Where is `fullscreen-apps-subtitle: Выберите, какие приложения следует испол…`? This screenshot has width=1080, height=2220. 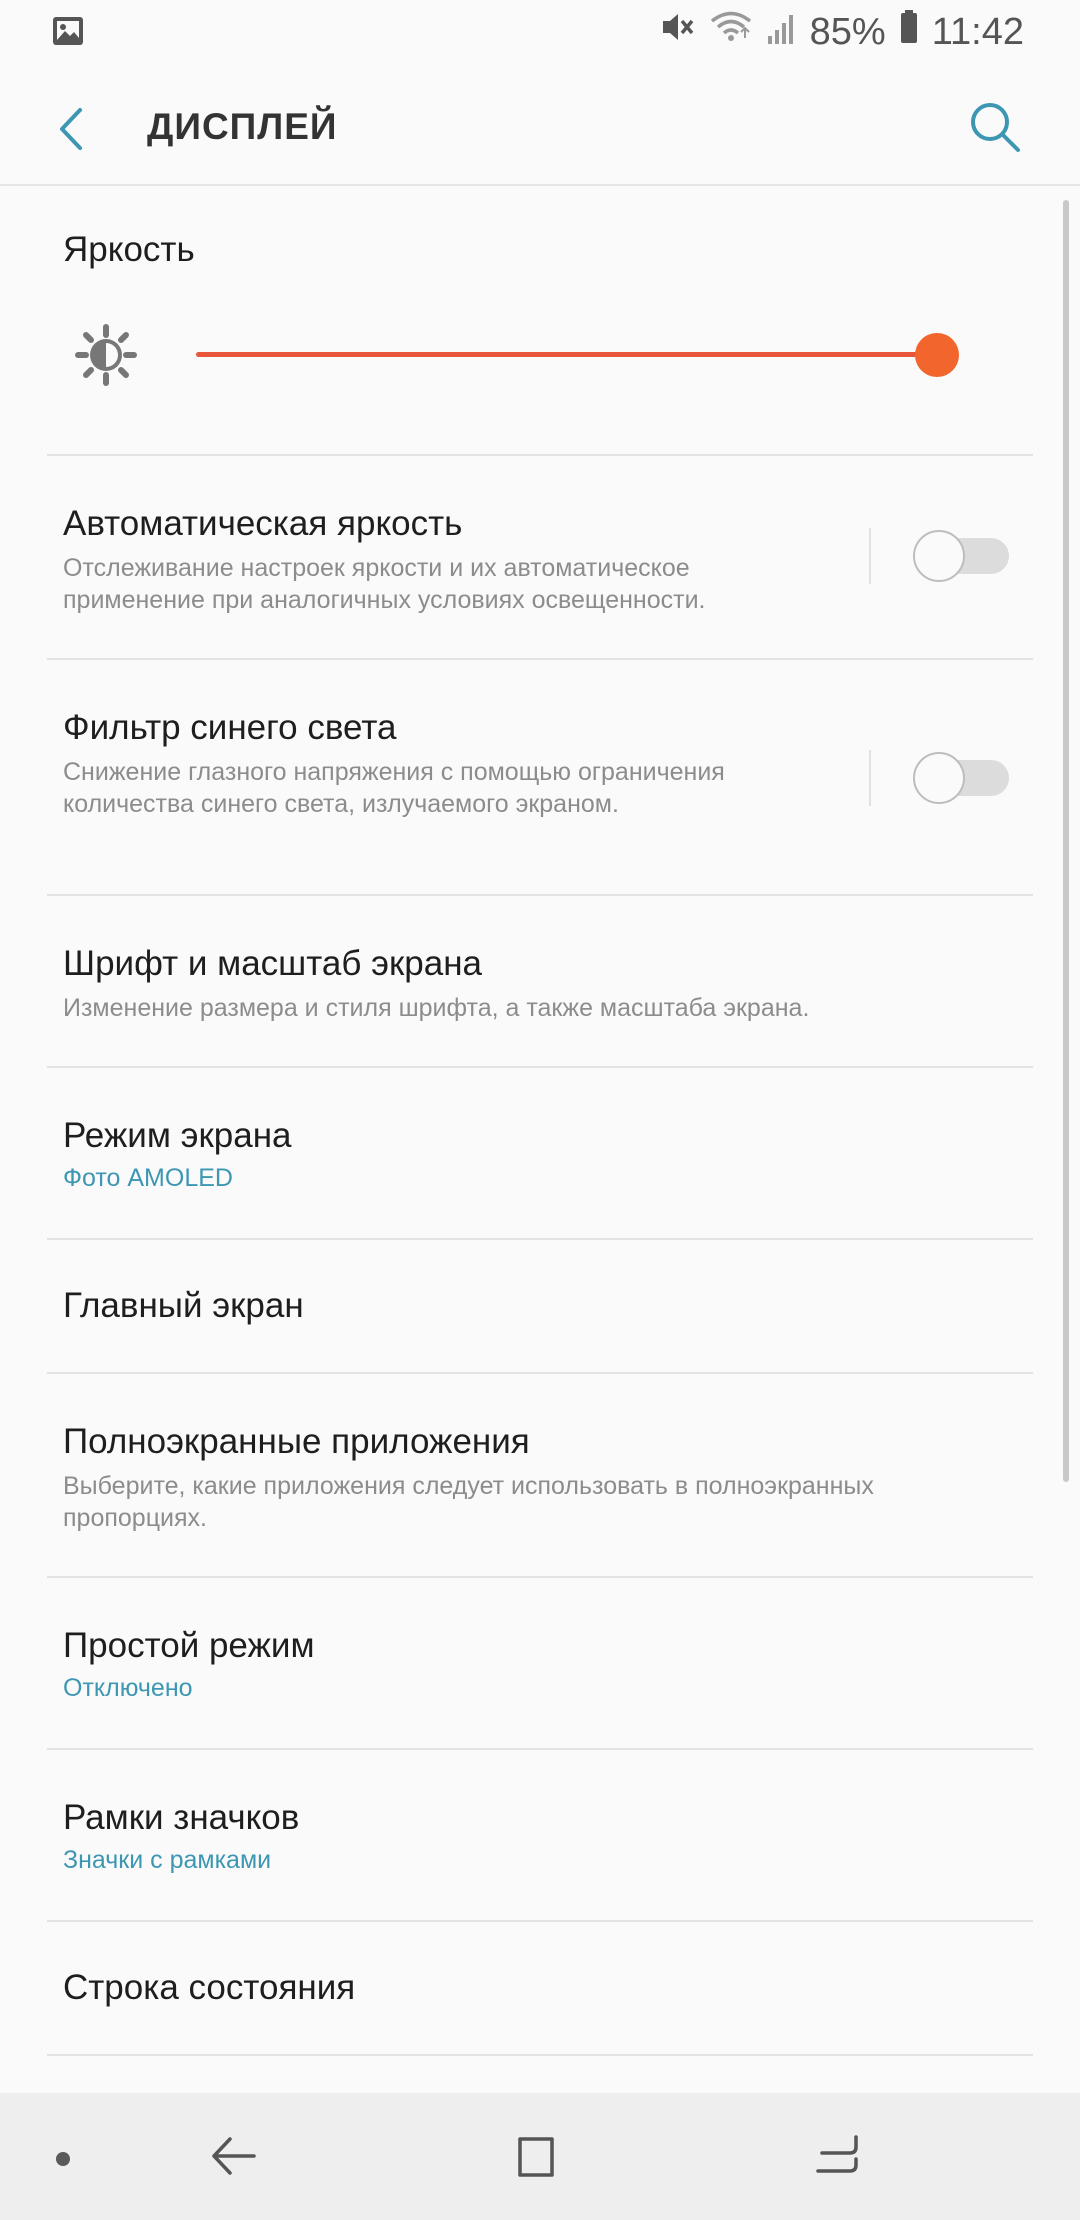 fullscreen-apps-subtitle: Выберите, какие приложения следует испол… is located at coordinates (468, 1502).